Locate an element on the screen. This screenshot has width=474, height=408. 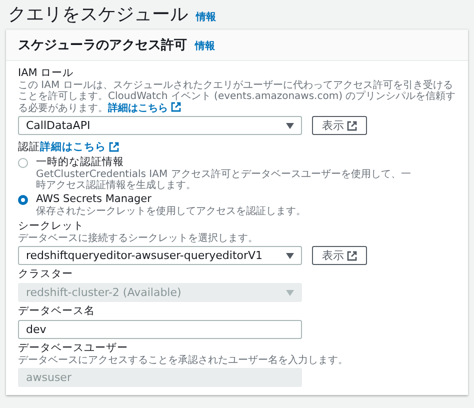
option-label: AWS Secrets Manager is located at coordinates (94, 199).